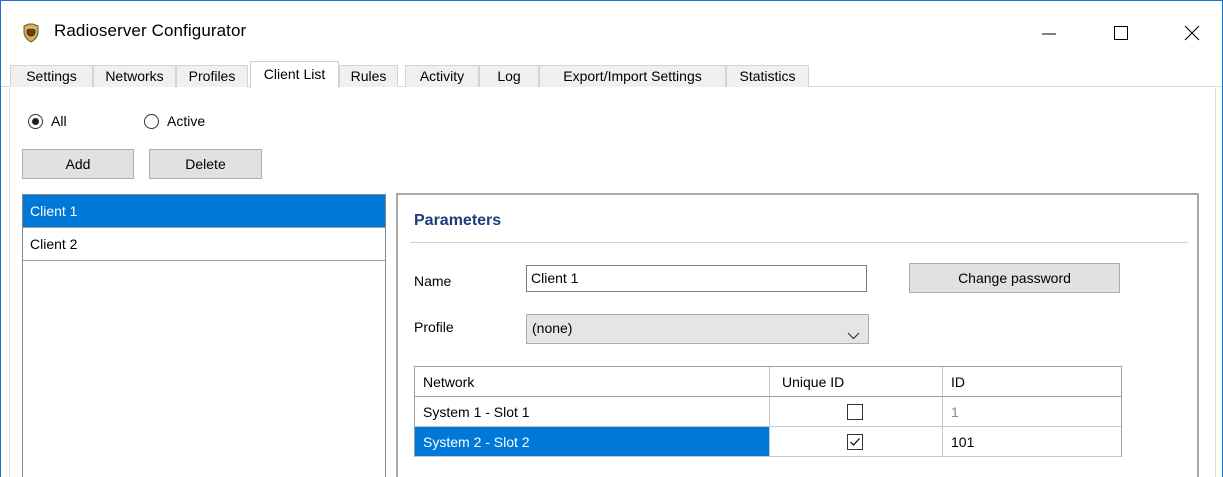 The height and width of the screenshot is (477, 1223). I want to click on table-row: System 2 - Slot 2 101, so click(768, 442).